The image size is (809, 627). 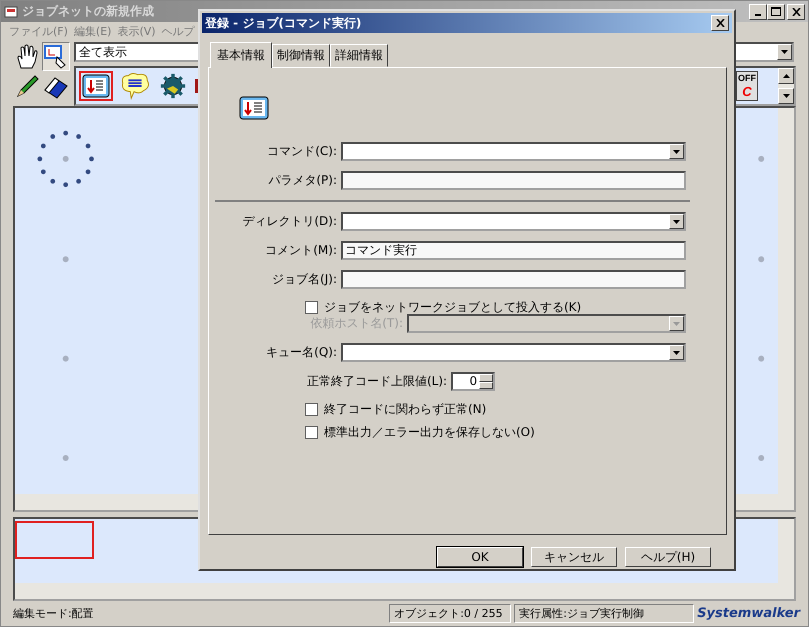 I want to click on spin-field: 0, so click(x=473, y=381).